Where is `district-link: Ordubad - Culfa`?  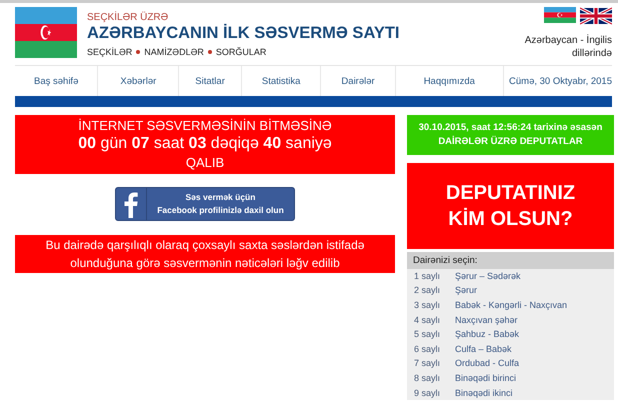 district-link: Ordubad - Culfa is located at coordinates (487, 363).